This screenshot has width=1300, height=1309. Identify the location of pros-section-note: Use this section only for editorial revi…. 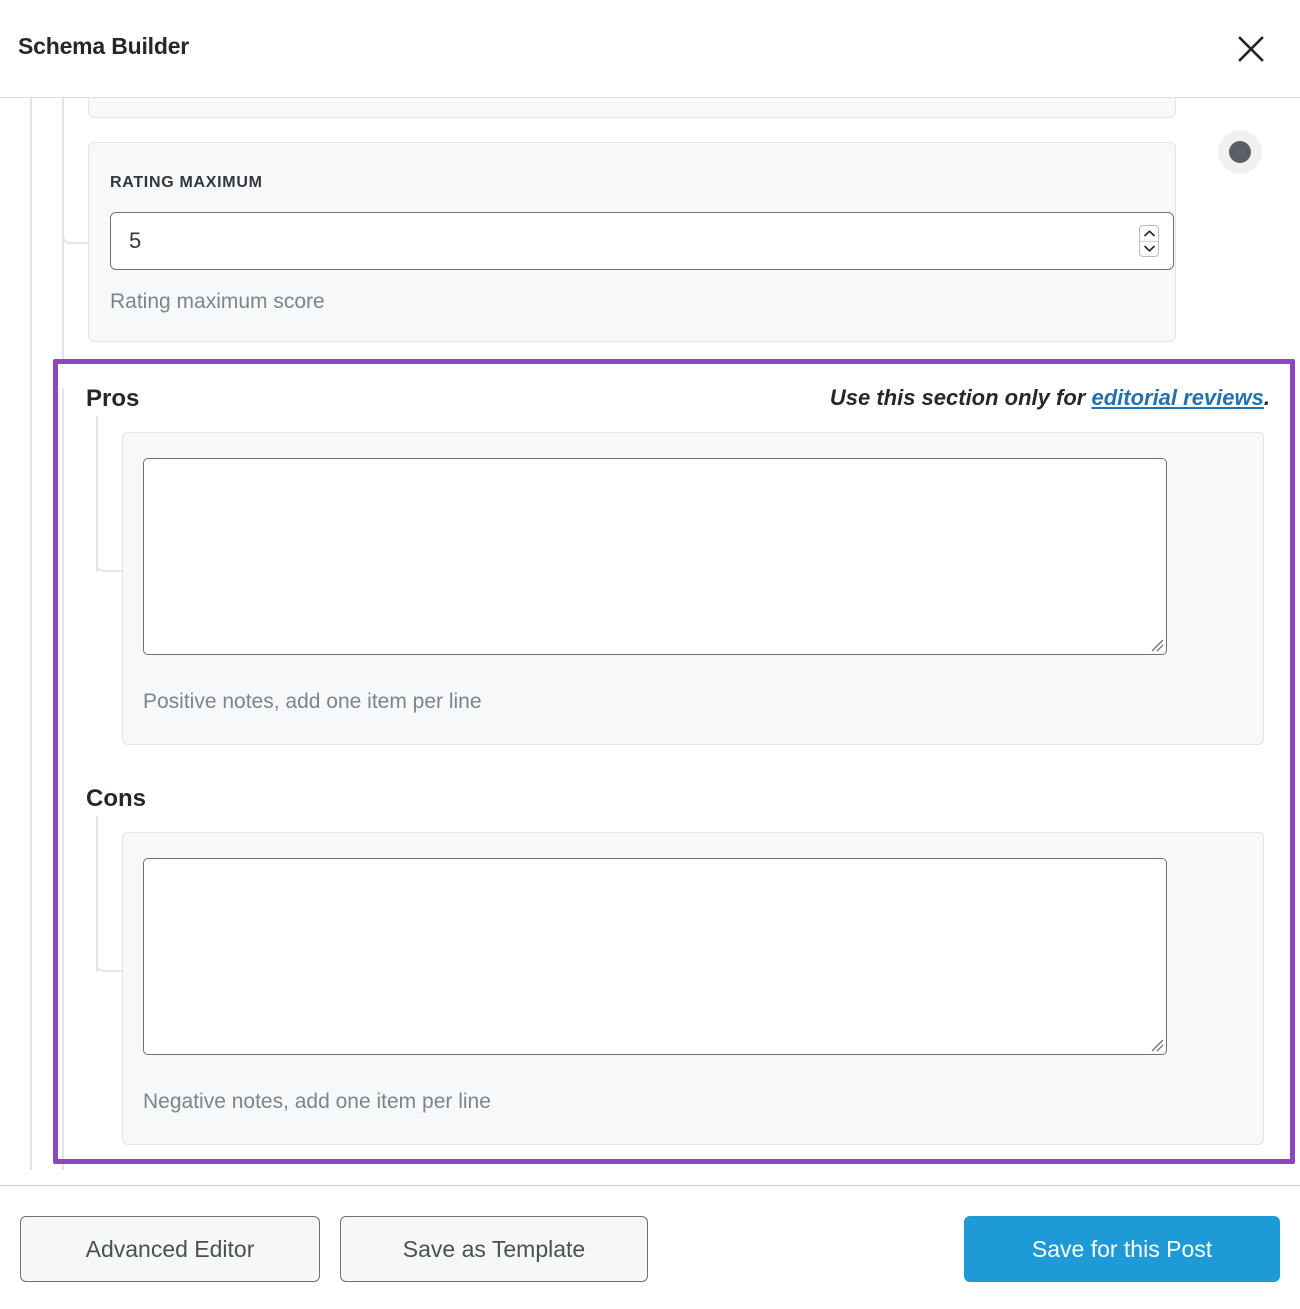
(1050, 398).